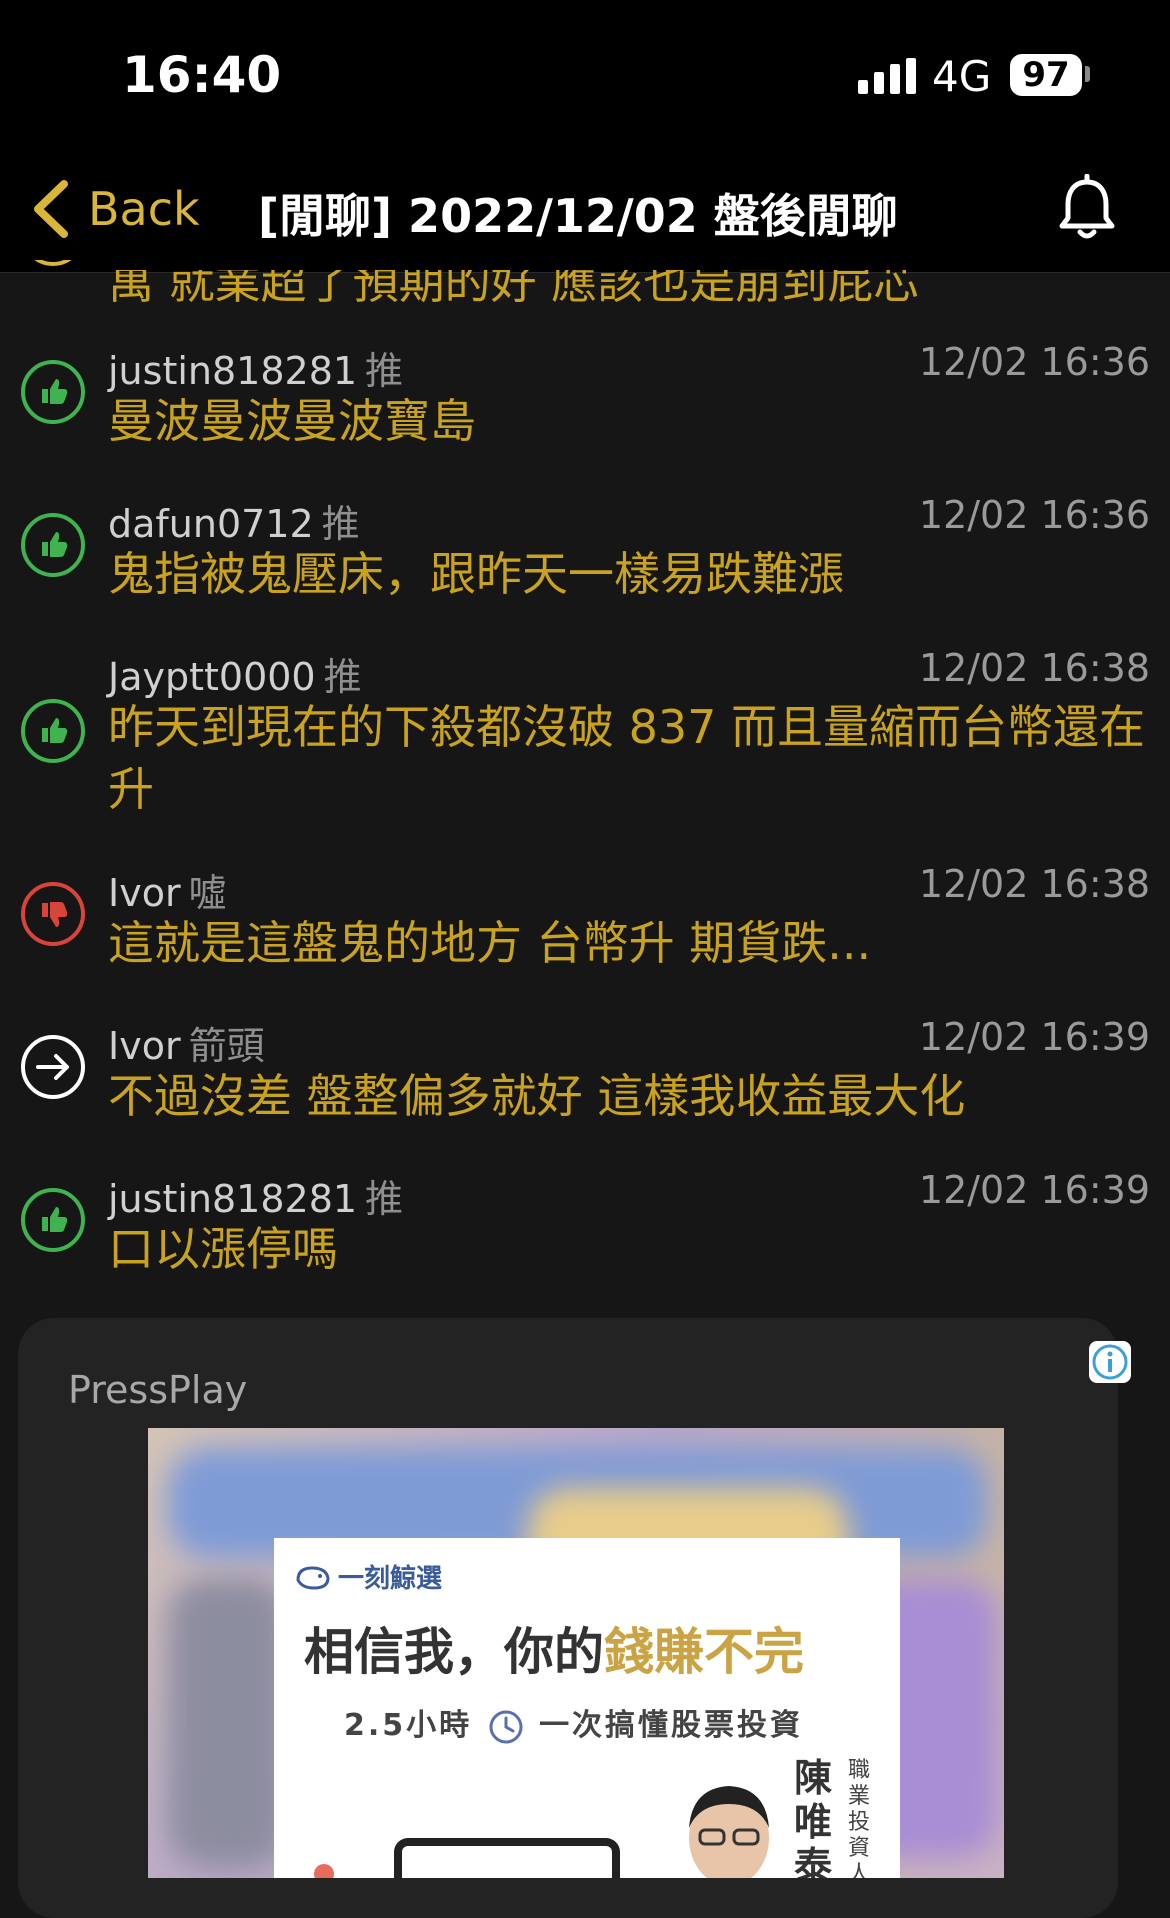 This screenshot has width=1170, height=1918. I want to click on comment-text: 不過沒差 盤整偏多就好 這樣我收益最大化, so click(537, 1096).